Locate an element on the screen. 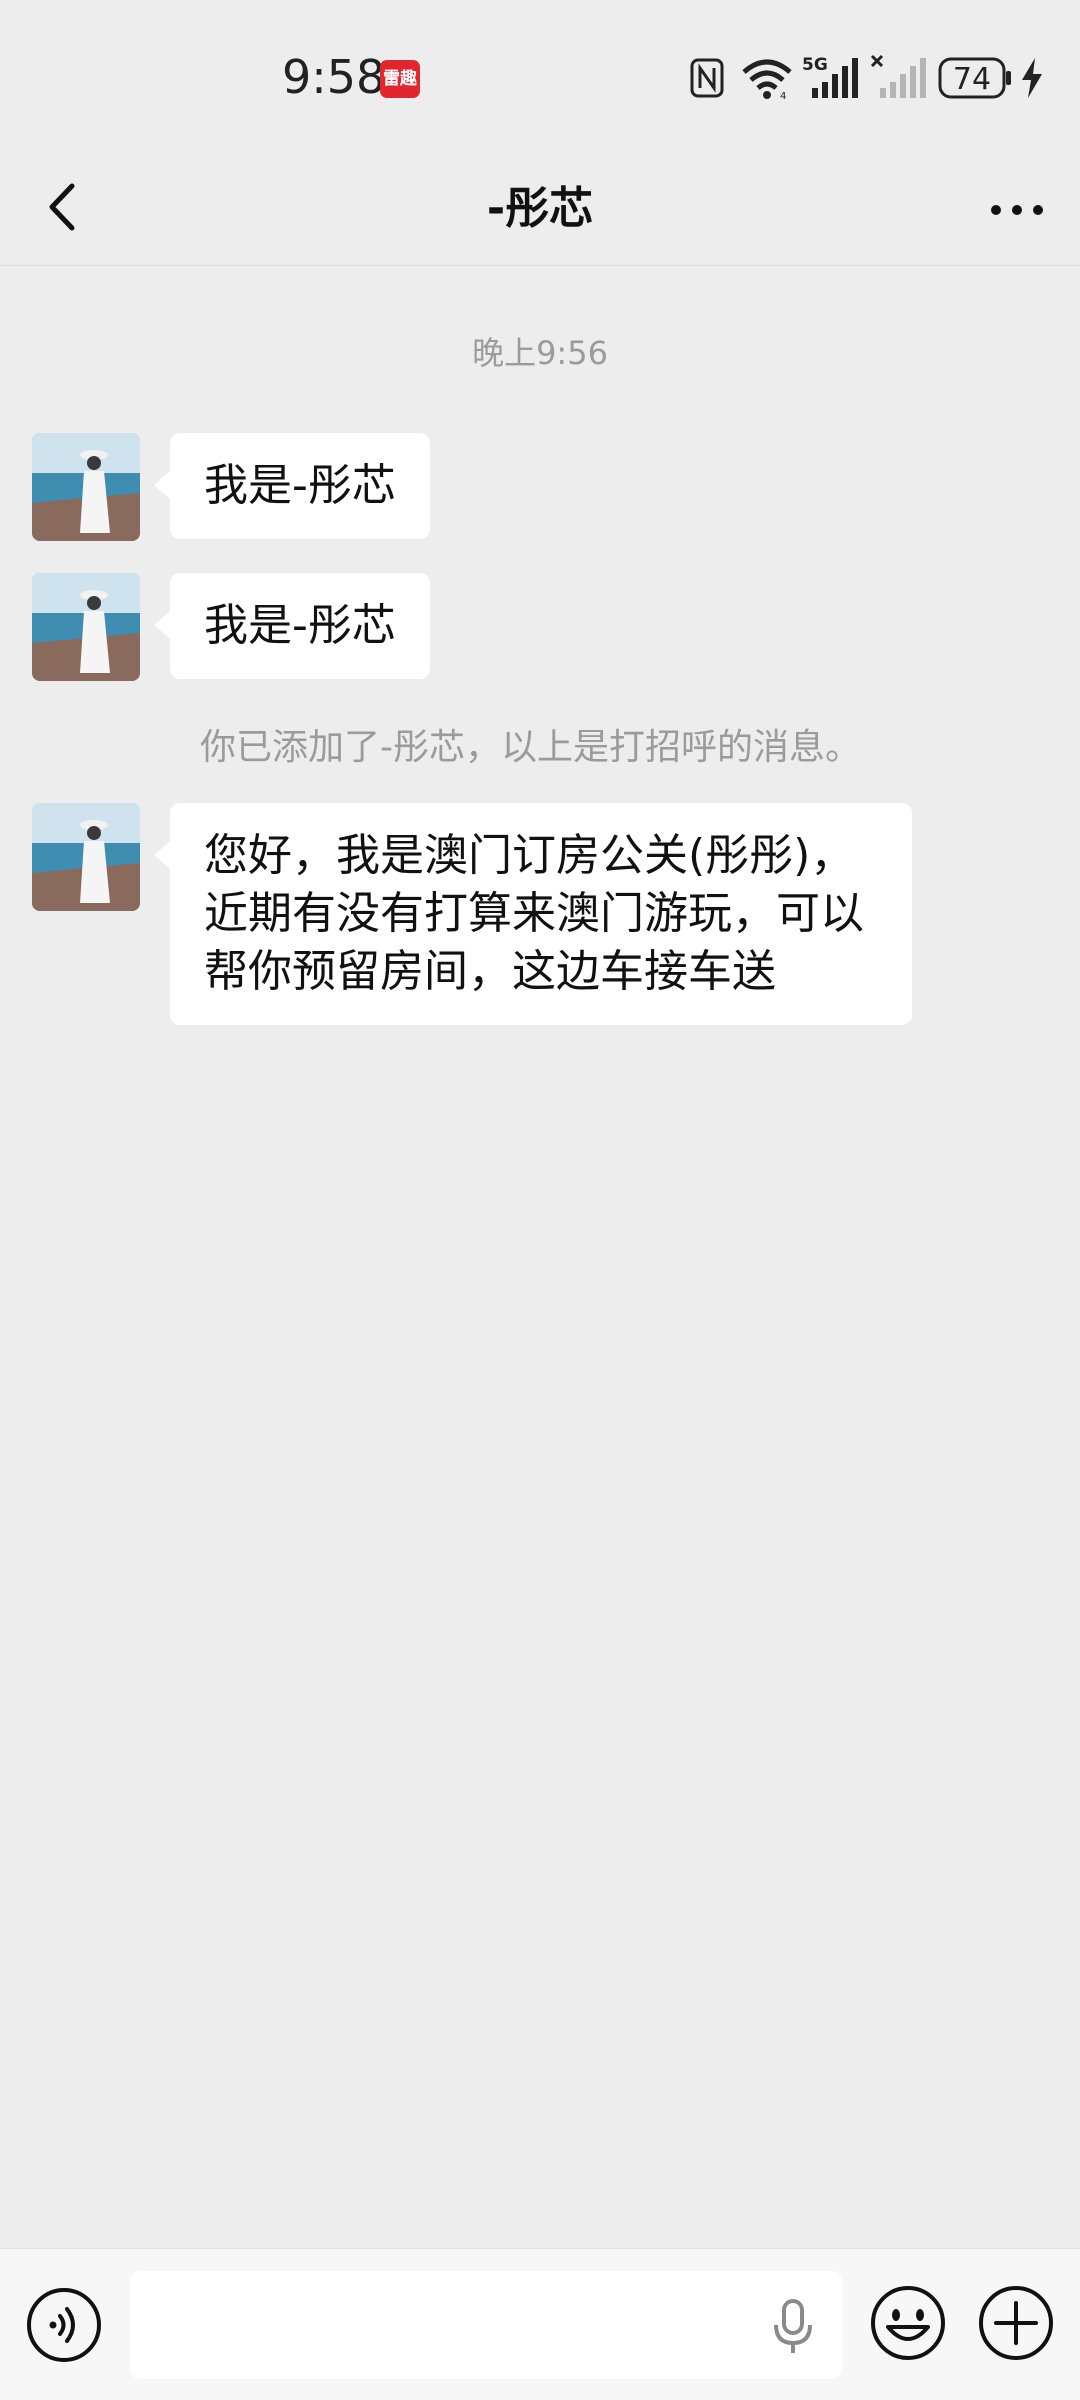 This screenshot has width=1080, height=2400. message-input is located at coordinates (486, 2325).